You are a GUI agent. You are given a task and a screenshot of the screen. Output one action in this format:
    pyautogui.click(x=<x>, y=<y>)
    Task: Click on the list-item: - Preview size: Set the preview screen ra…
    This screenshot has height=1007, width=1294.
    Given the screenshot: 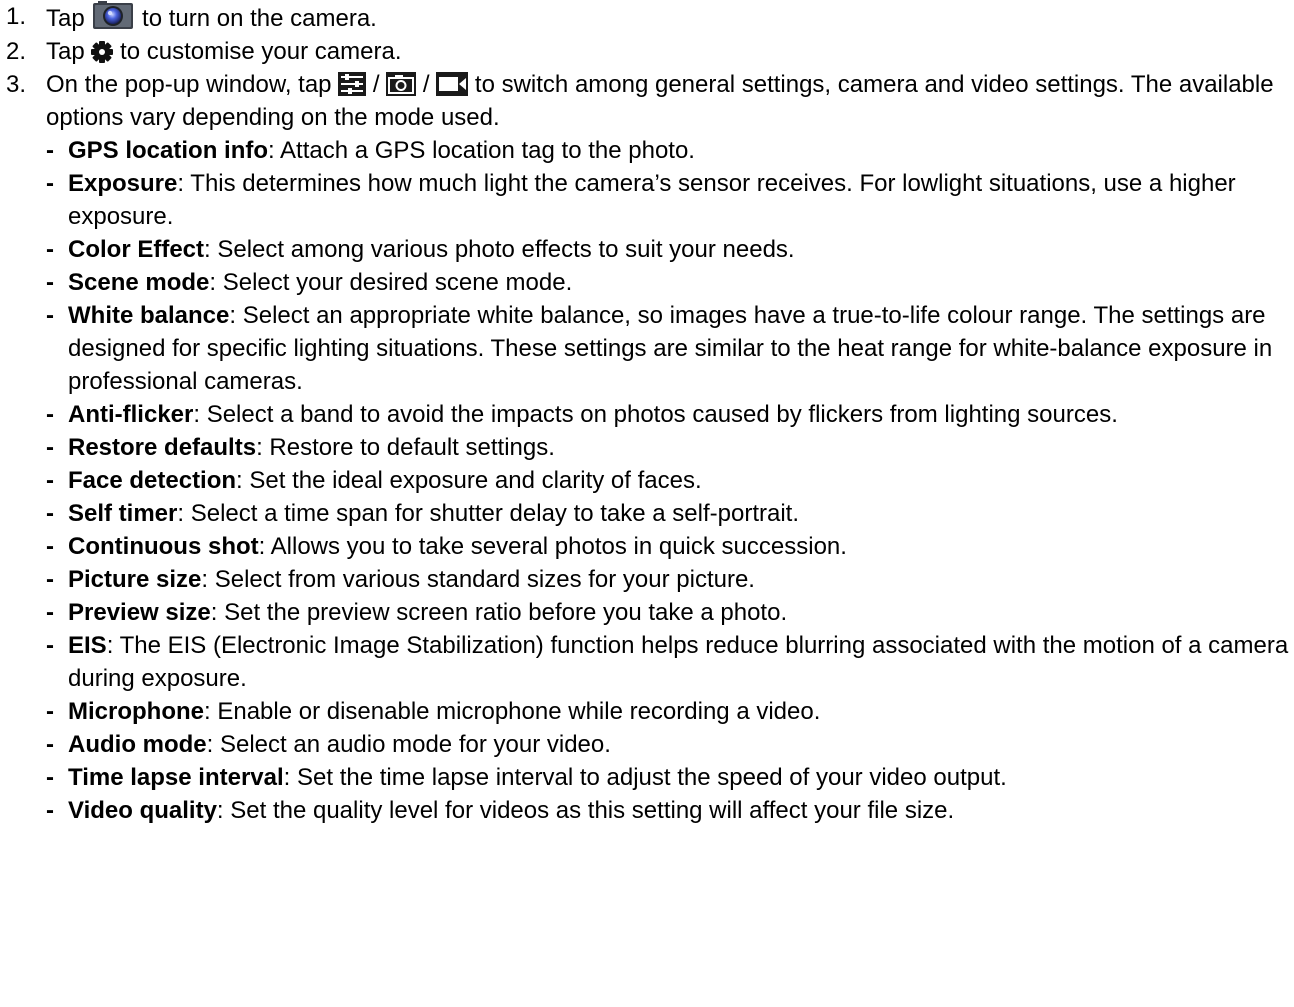 What is the action you would take?
    pyautogui.click(x=647, y=612)
    